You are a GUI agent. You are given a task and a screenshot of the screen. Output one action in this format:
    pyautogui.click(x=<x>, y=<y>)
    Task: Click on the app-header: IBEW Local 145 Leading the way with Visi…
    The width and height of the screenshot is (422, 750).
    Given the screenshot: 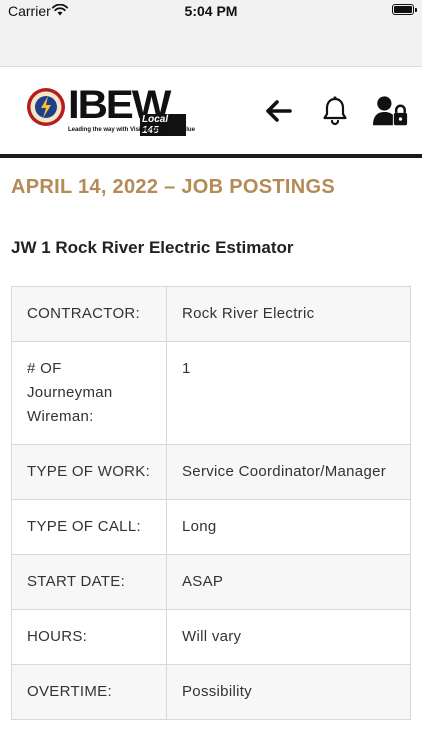 What is the action you would take?
    pyautogui.click(x=211, y=110)
    